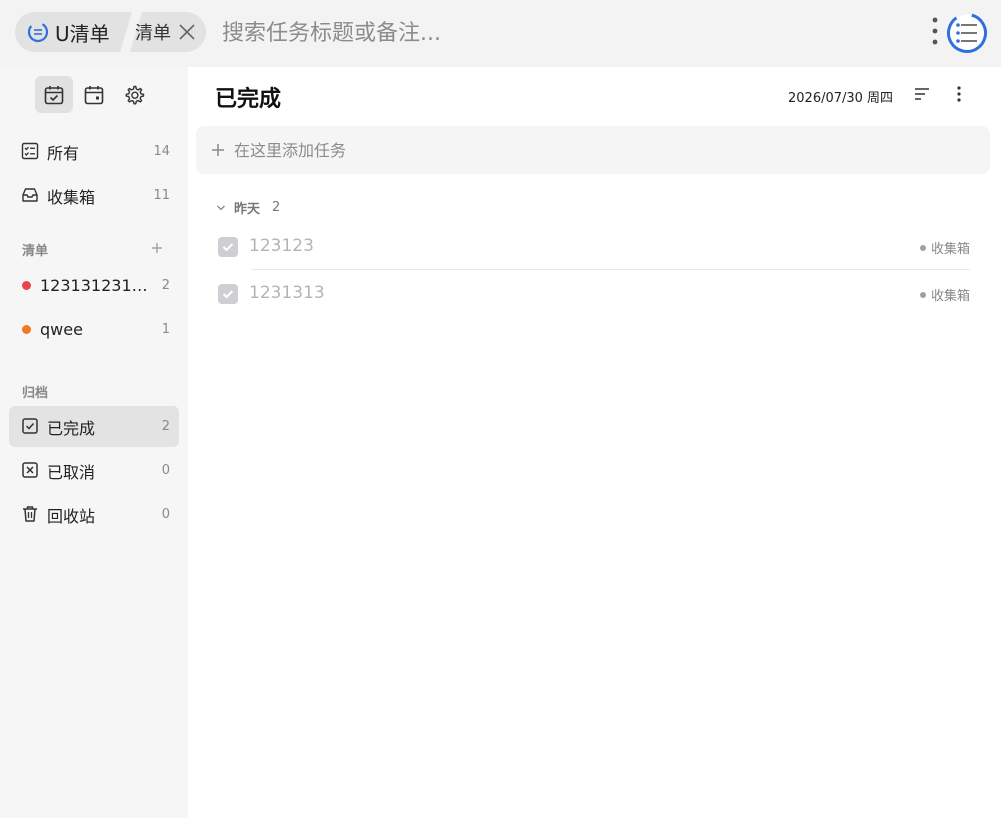 Image resolution: width=1001 pixels, height=818 pixels. I want to click on sidebar-item-count: 1, so click(165, 329).